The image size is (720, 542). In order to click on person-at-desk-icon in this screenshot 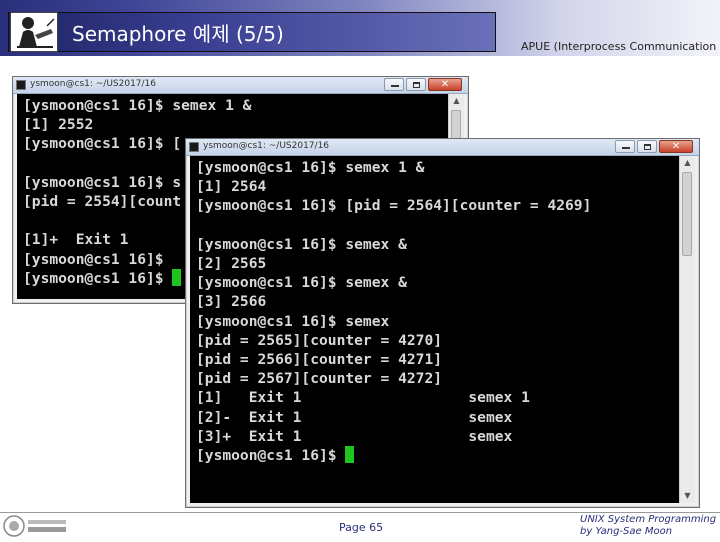, I will do `click(34, 32)`.